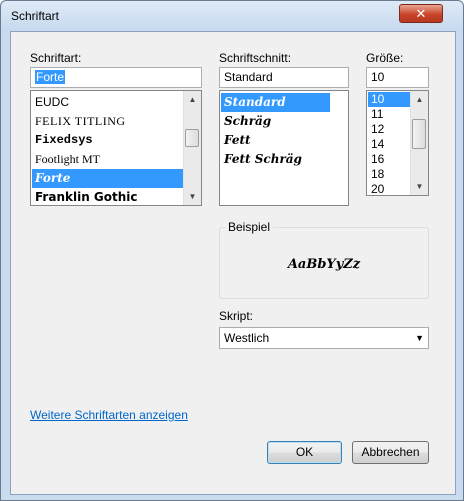 This screenshot has width=464, height=501. Describe the element at coordinates (247, 338) in the screenshot. I see `script-select-value: Westlich` at that location.